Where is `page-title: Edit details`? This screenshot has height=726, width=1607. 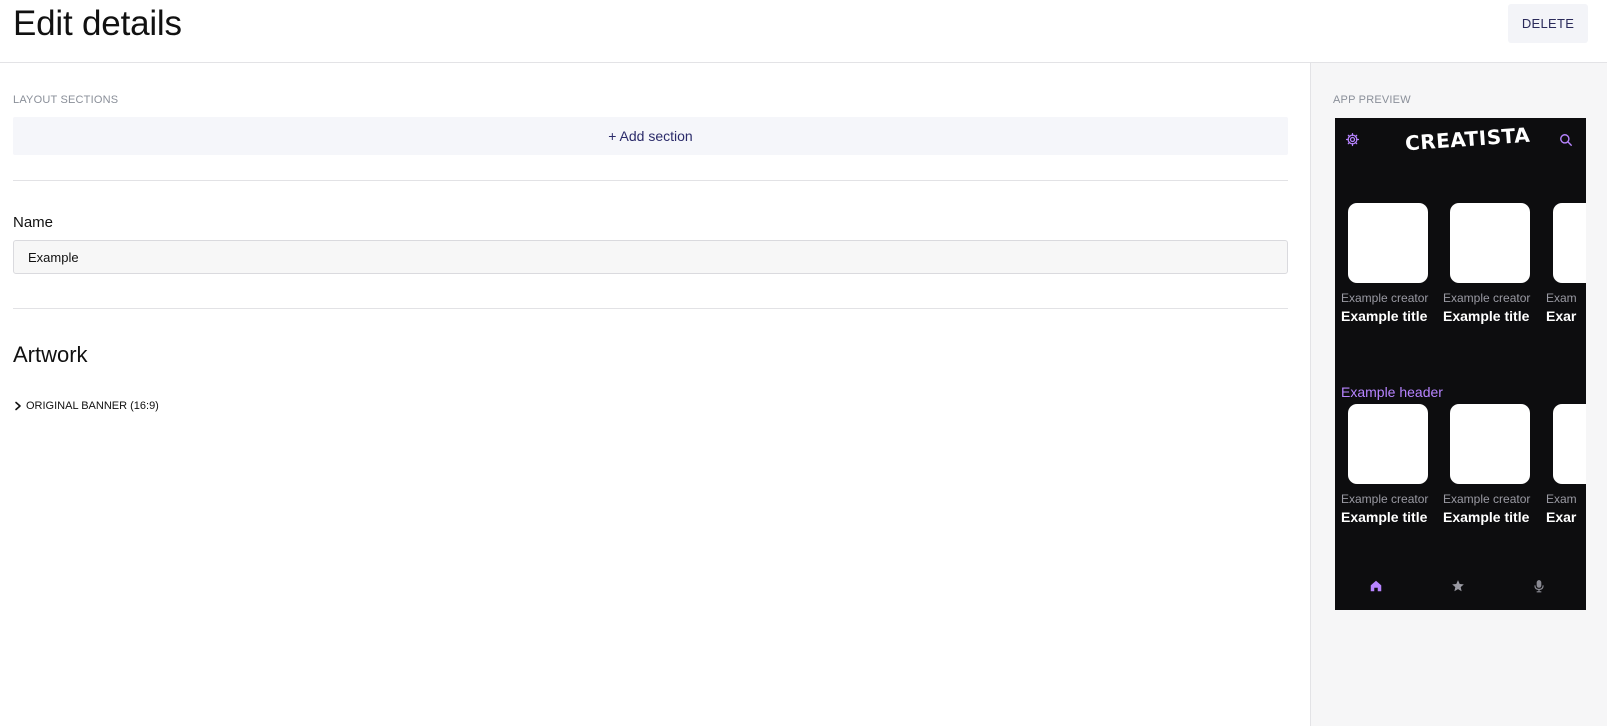 page-title: Edit details is located at coordinates (97, 23).